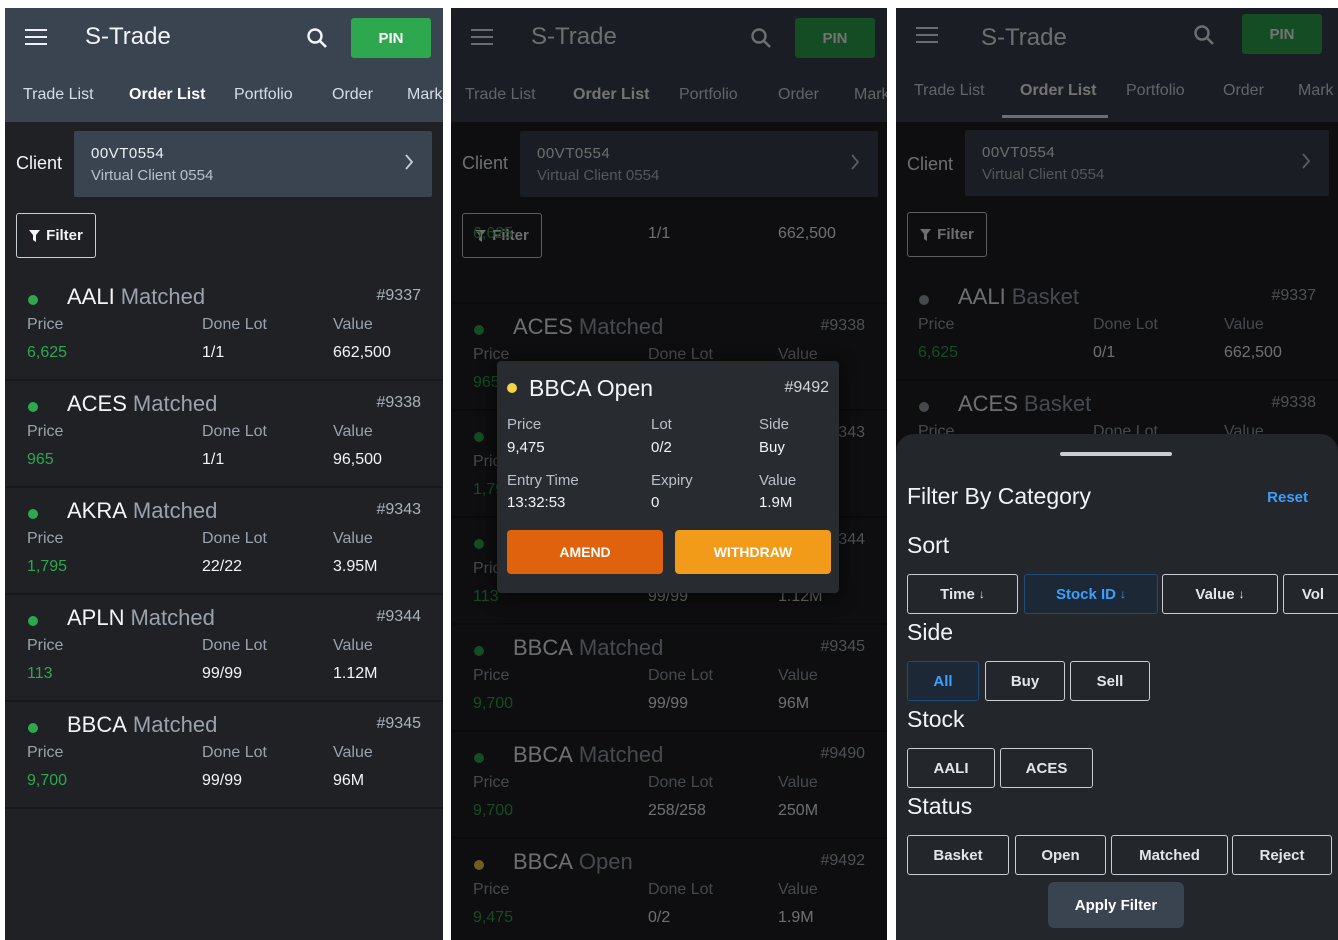 The width and height of the screenshot is (1338, 940). What do you see at coordinates (1287, 497) in the screenshot?
I see `reset-button: Reset` at bounding box center [1287, 497].